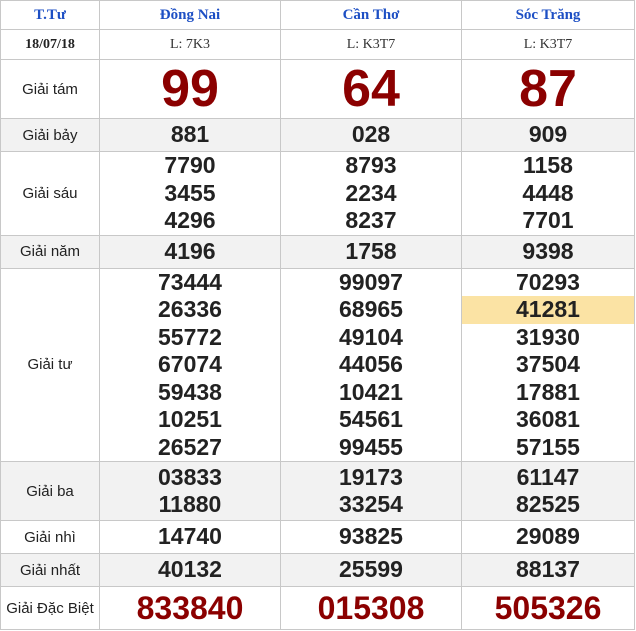 The height and width of the screenshot is (631, 636). Describe the element at coordinates (548, 336) in the screenshot. I see `prize-number: 31930` at that location.